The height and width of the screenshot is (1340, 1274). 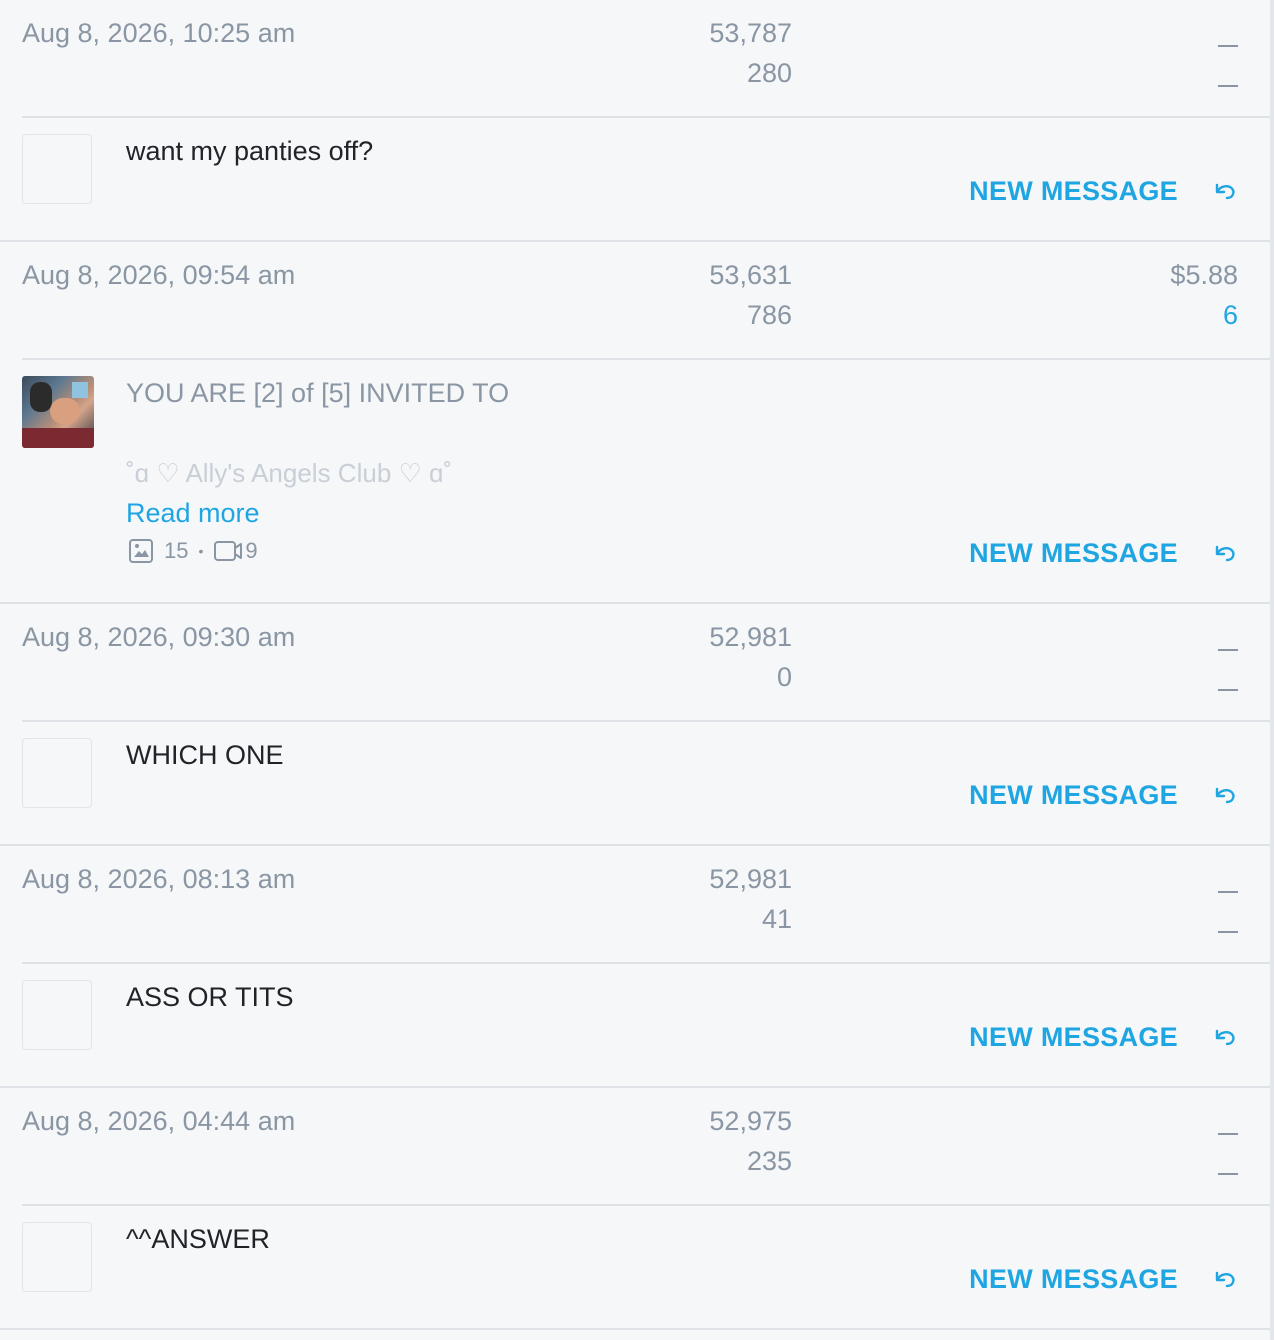 What do you see at coordinates (769, 315) in the screenshot?
I see `viewed-count: 786` at bounding box center [769, 315].